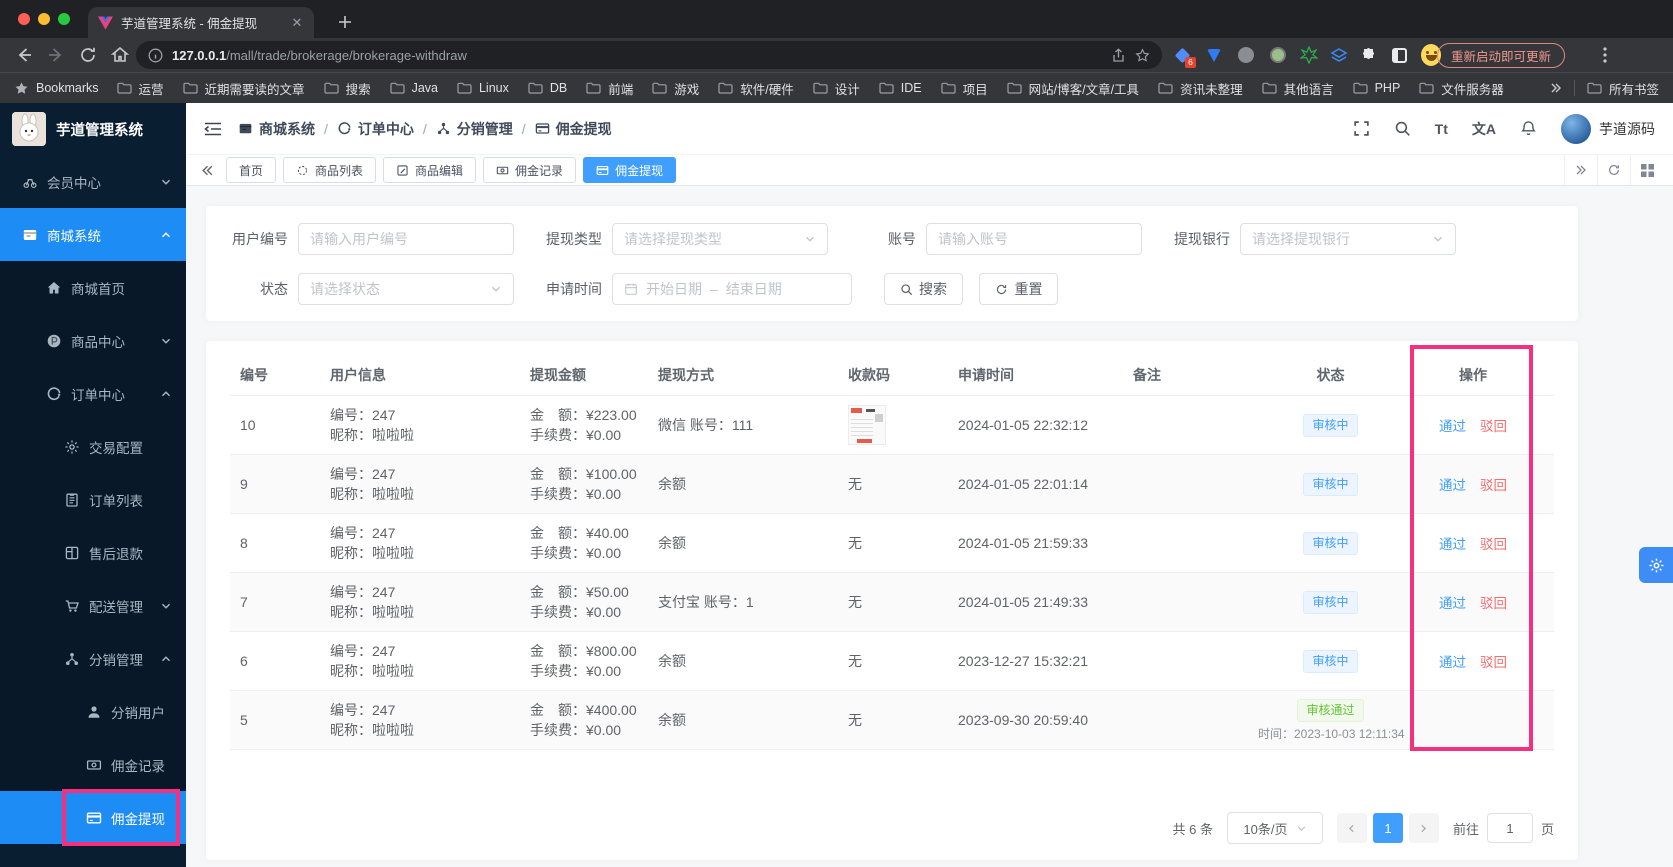  I want to click on back-icon, so click(24, 55).